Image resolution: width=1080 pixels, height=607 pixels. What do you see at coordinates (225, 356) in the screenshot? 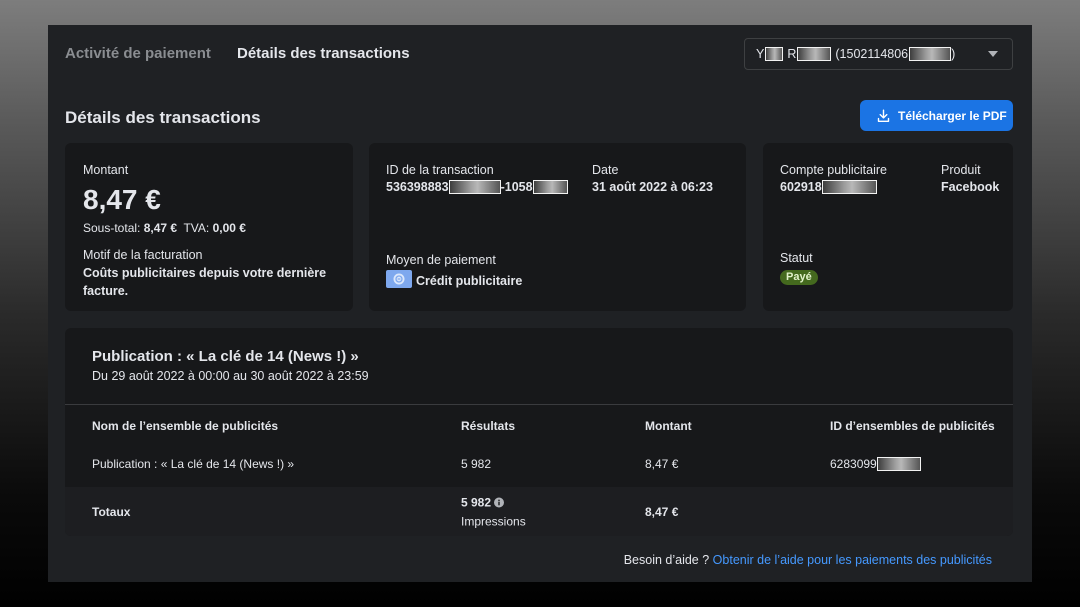
I see `campaign-title: Publication : « La clé de 14 (News !) »` at bounding box center [225, 356].